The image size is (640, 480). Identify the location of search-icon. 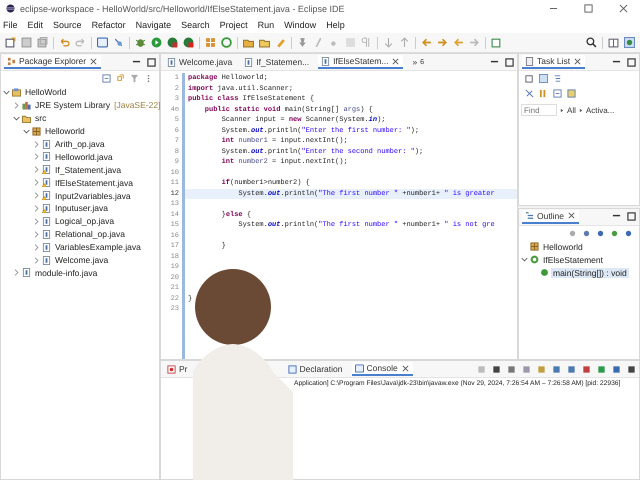
(591, 42).